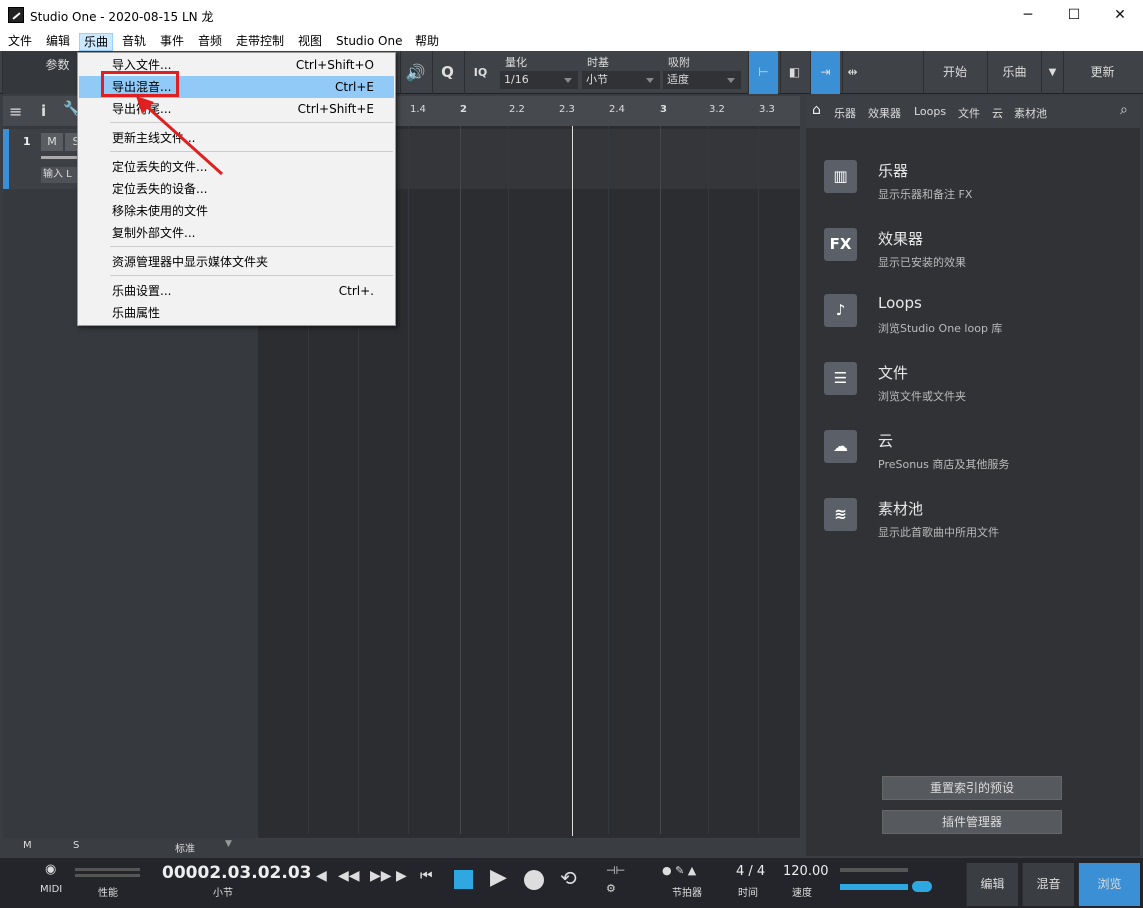 This screenshot has width=1143, height=908. I want to click on menu-item-shortcut: Ctrl+Shift+E, so click(335, 109).